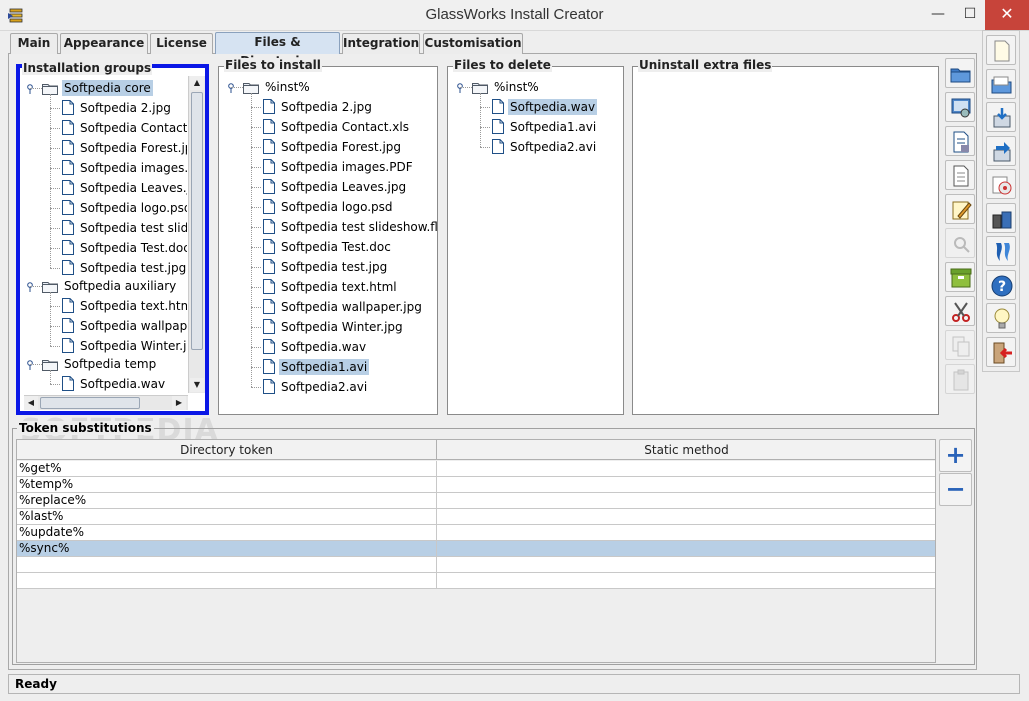 This screenshot has height=701, width=1029. I want to click on file-node: Softpedia wallpaper.jpg, so click(343, 307).